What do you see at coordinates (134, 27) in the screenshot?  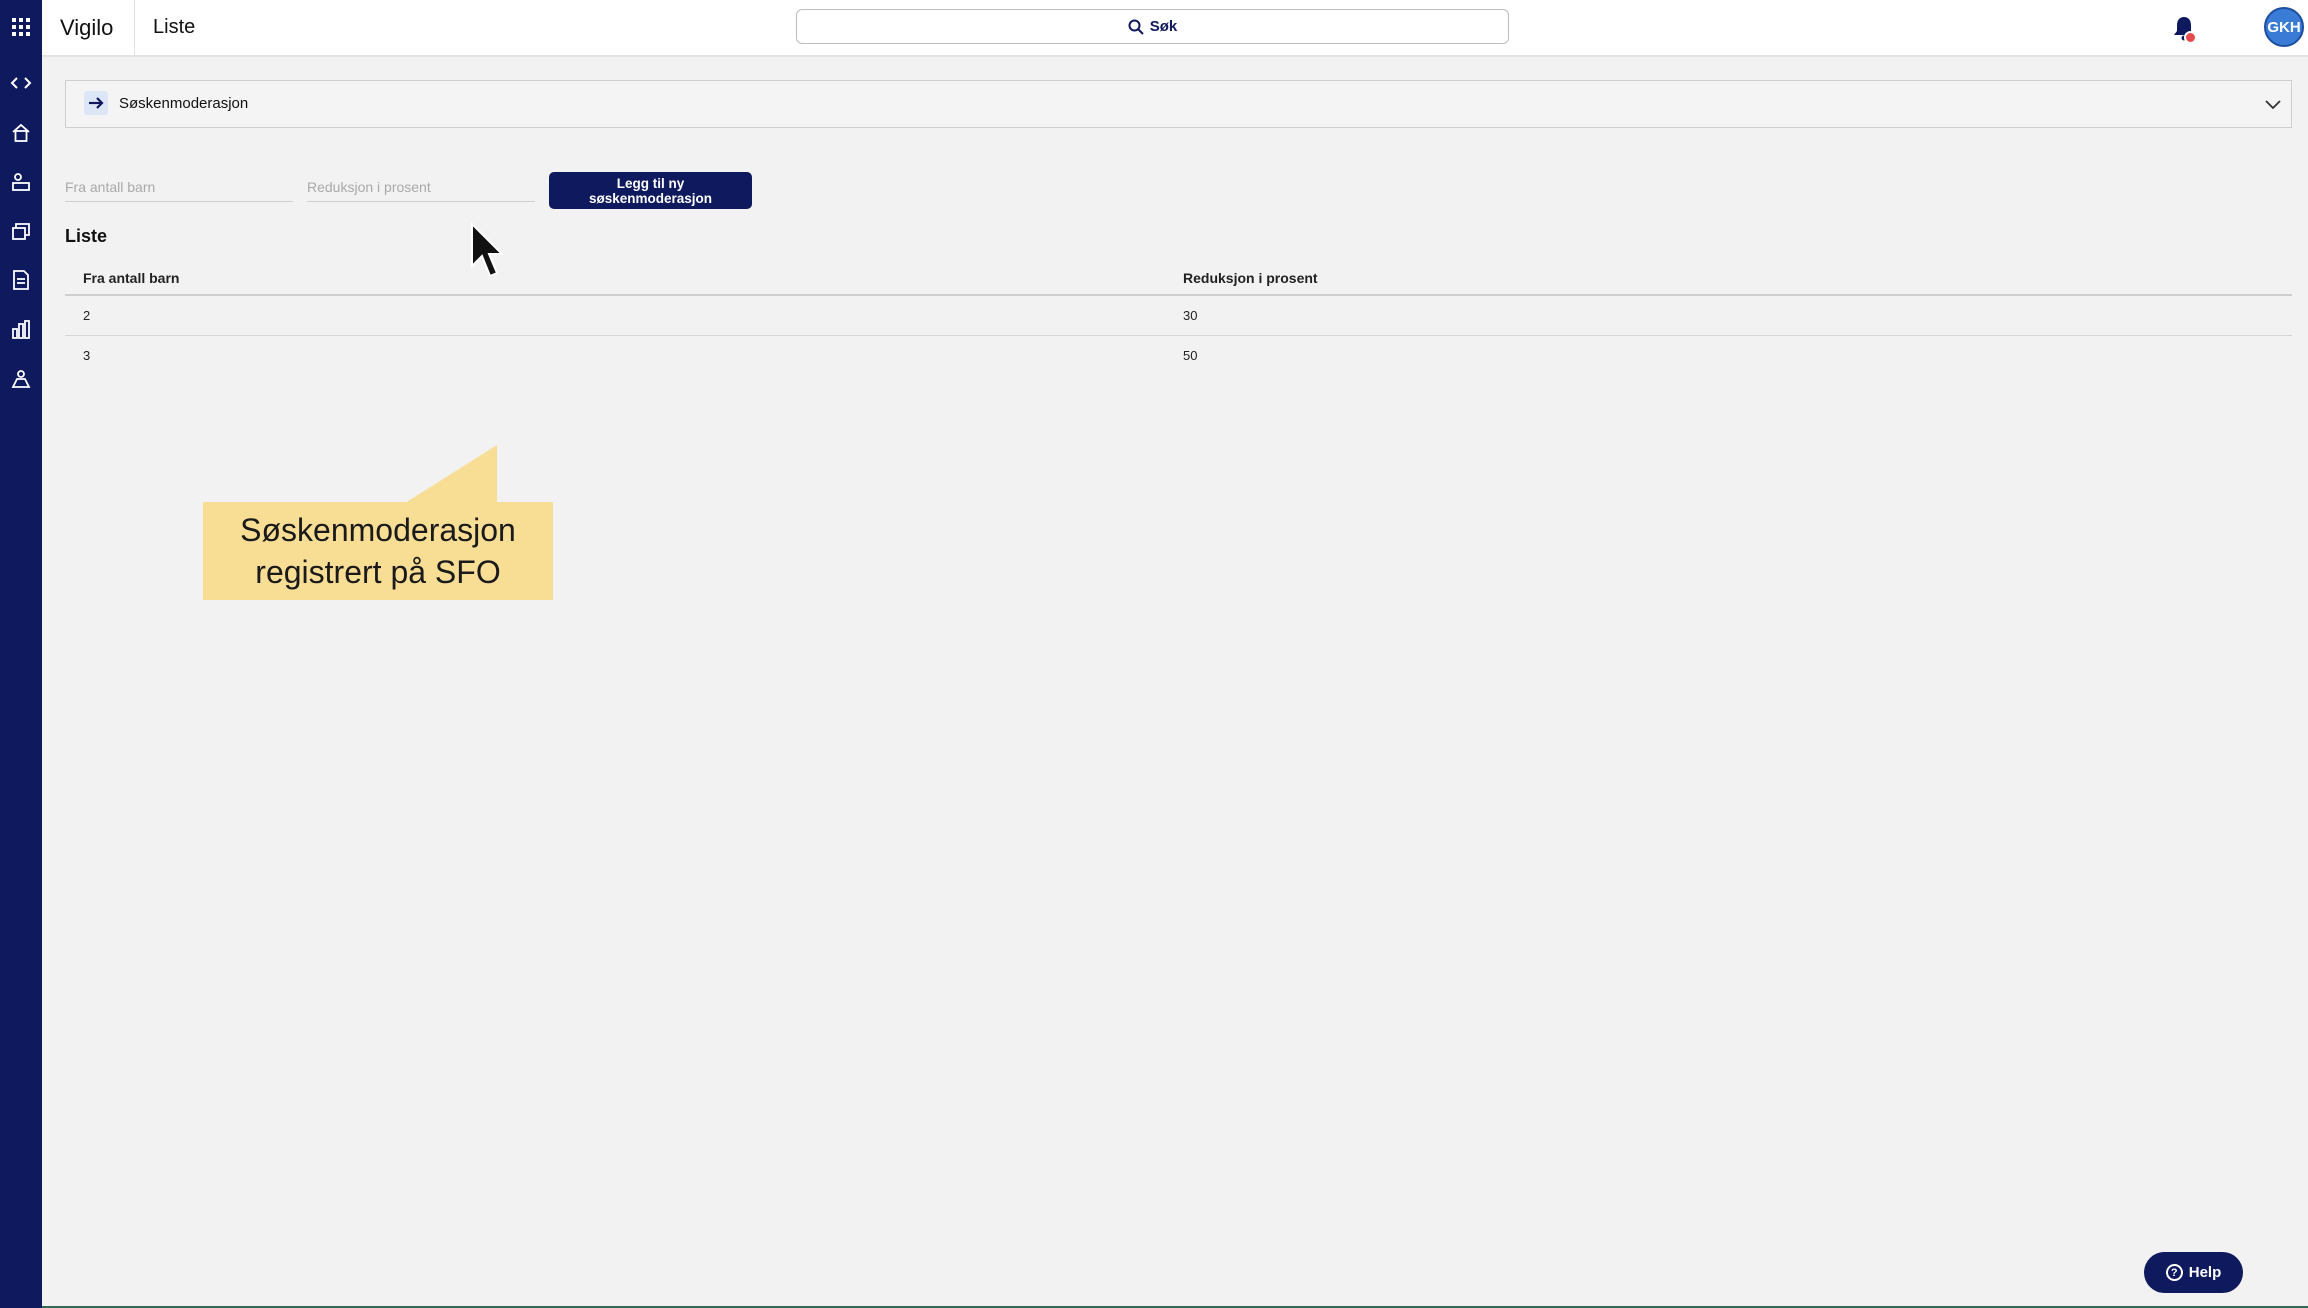 I see `divider` at bounding box center [134, 27].